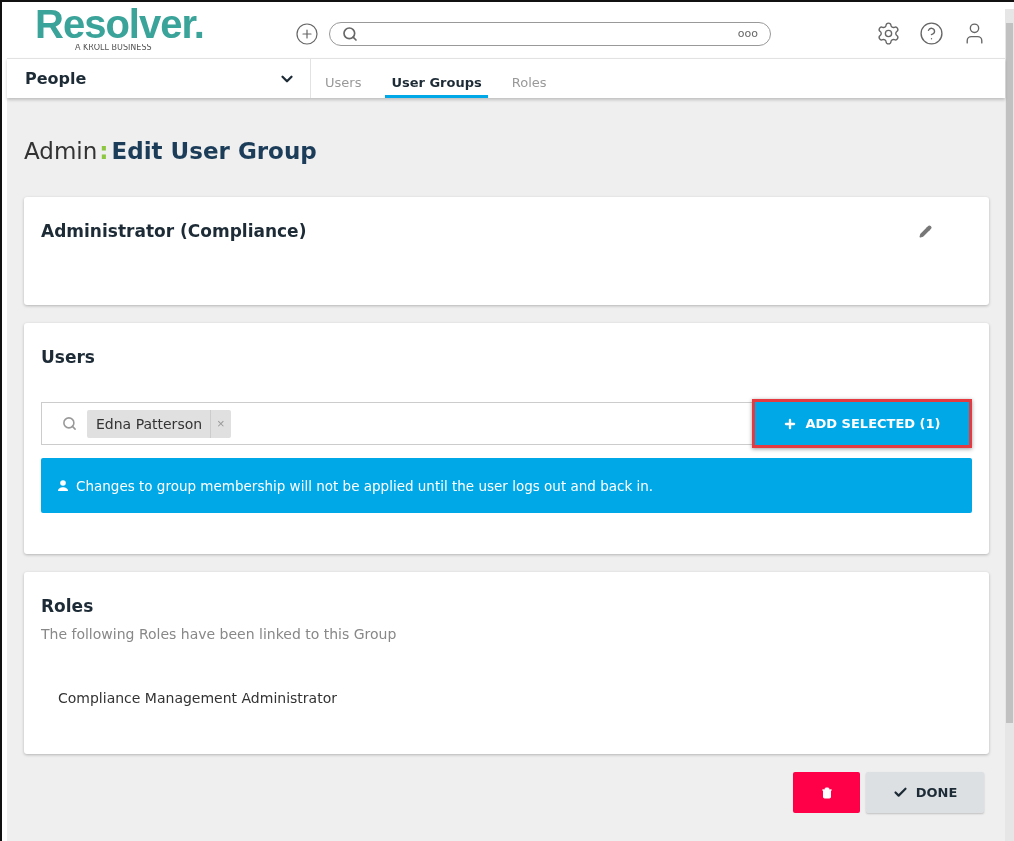  Describe the element at coordinates (174, 231) in the screenshot. I see `group-name: Administrator (Compliance)` at that location.